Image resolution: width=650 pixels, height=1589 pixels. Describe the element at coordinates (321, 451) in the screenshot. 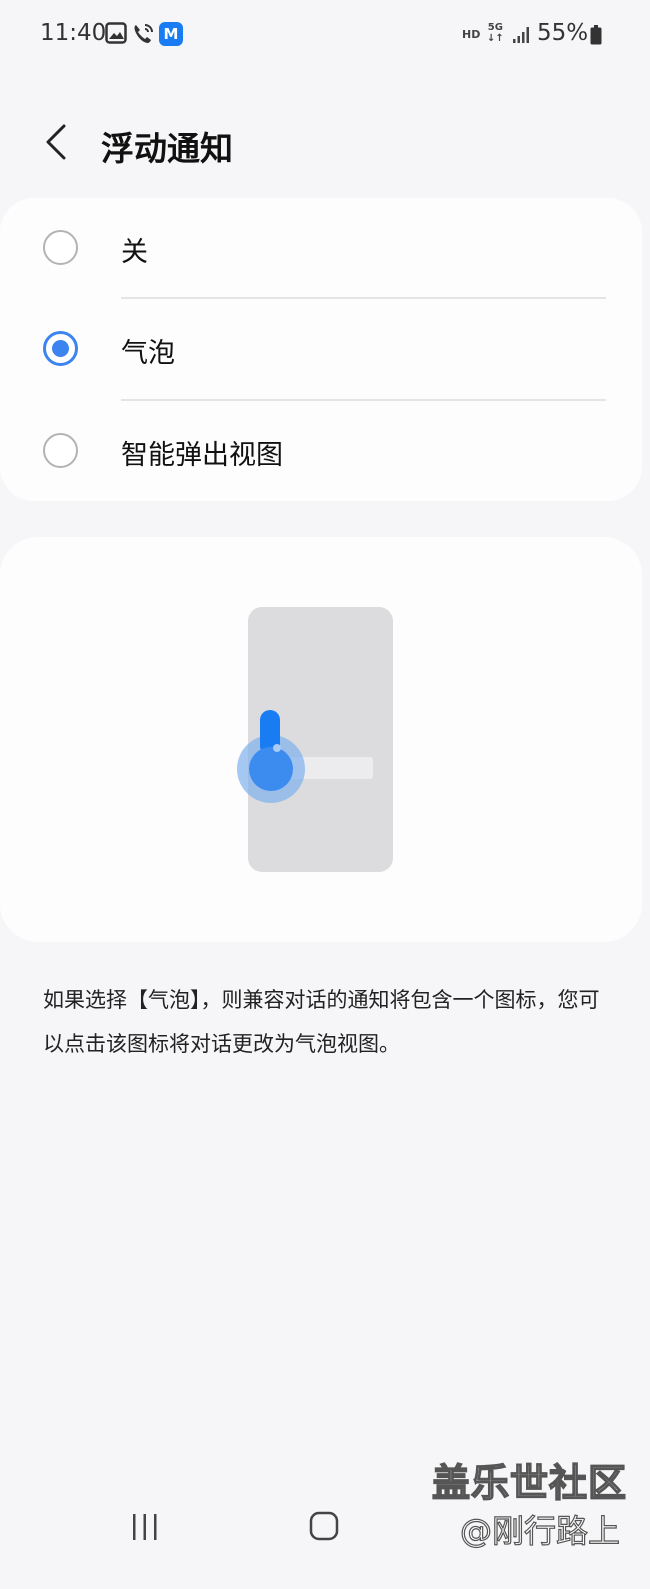

I see `option-smart-popup: 智能弹出视图` at that location.